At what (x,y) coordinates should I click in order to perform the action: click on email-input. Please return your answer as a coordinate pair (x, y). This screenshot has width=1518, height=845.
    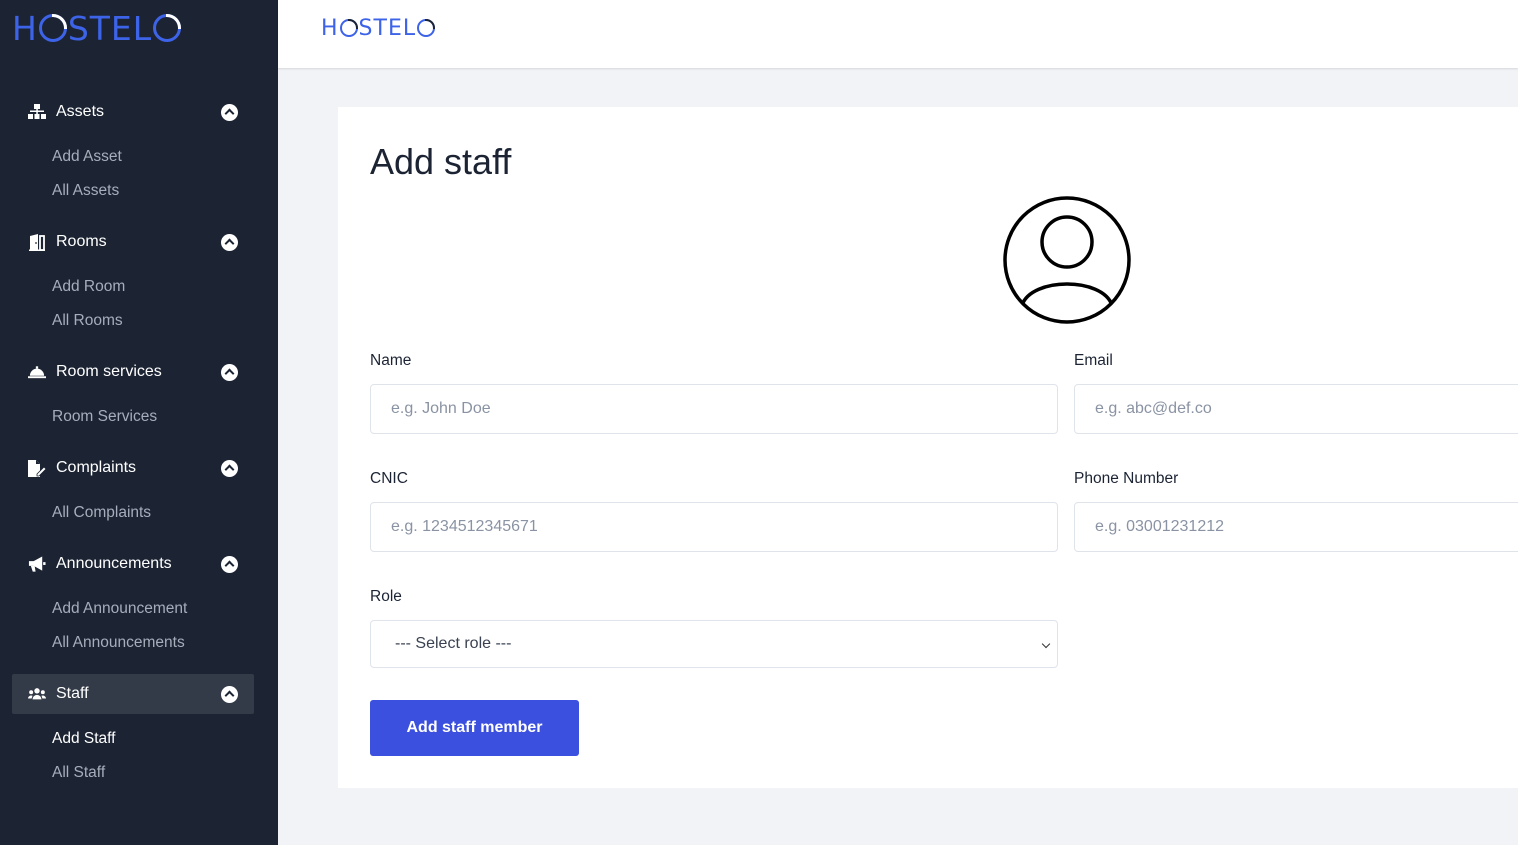
    Looking at the image, I should click on (1296, 409).